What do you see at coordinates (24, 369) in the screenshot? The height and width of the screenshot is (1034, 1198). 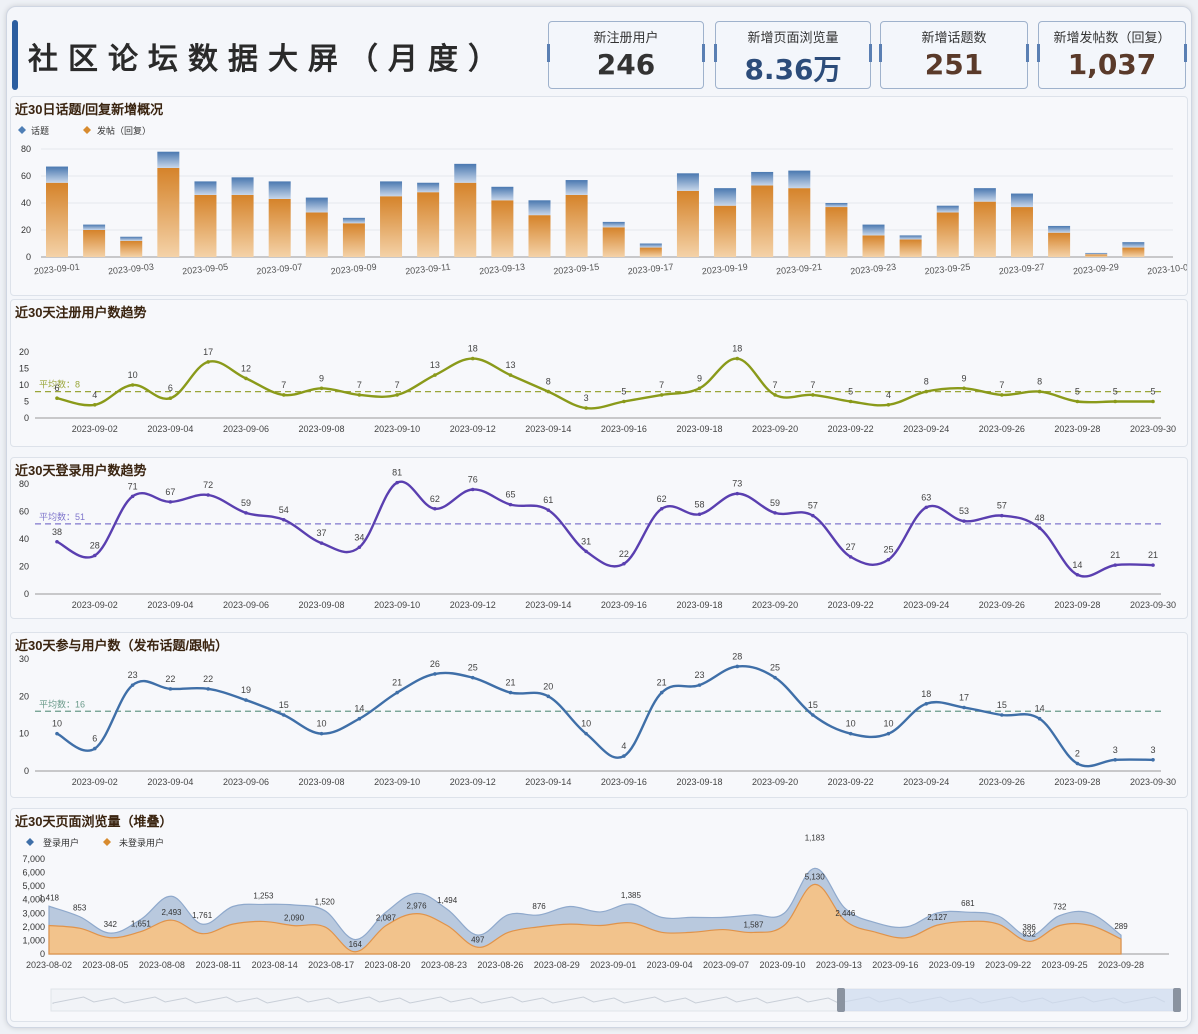 I see `y-tick-label: 15` at bounding box center [24, 369].